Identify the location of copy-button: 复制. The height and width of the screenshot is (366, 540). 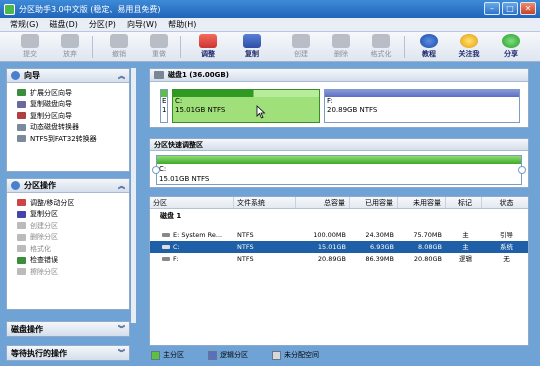
(252, 46).